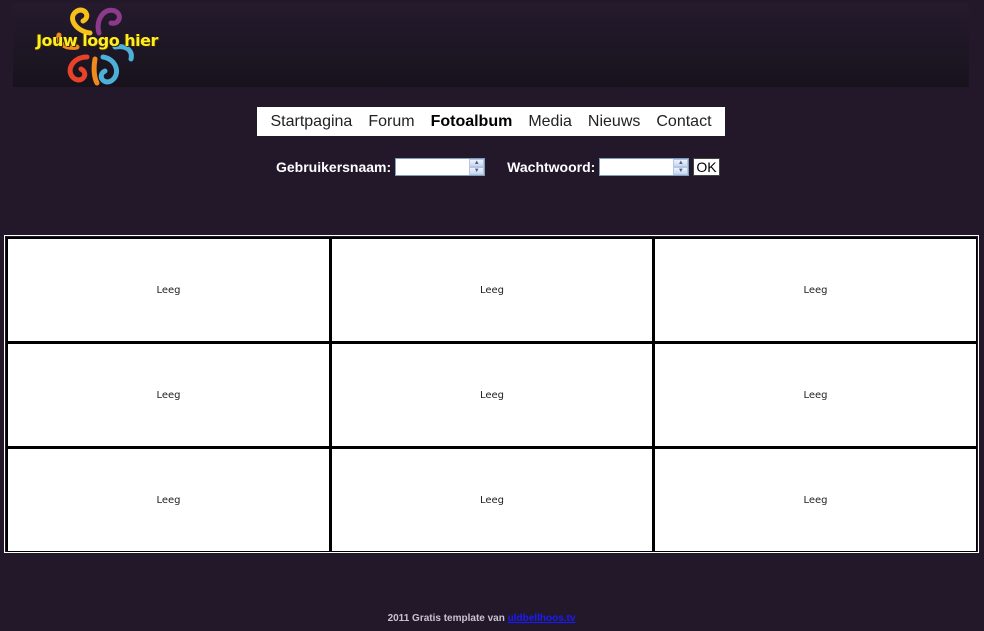 Image resolution: width=984 pixels, height=631 pixels. What do you see at coordinates (447, 618) in the screenshot?
I see `footer-text: 2011 Gratis template van` at bounding box center [447, 618].